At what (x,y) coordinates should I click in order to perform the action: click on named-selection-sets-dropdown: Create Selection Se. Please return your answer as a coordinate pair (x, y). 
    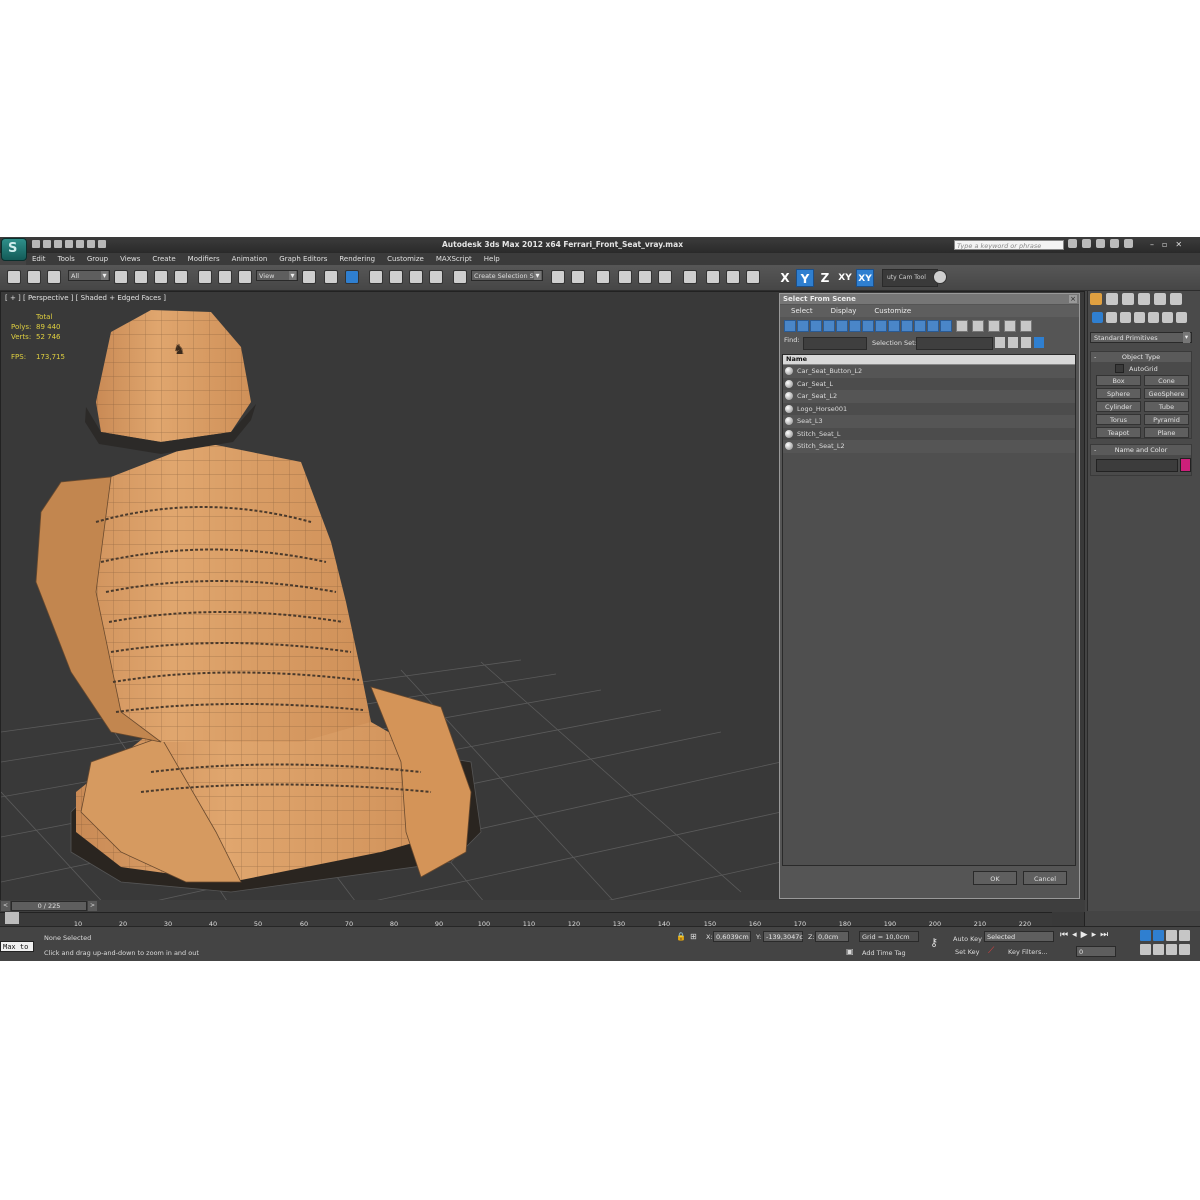
    Looking at the image, I should click on (507, 275).